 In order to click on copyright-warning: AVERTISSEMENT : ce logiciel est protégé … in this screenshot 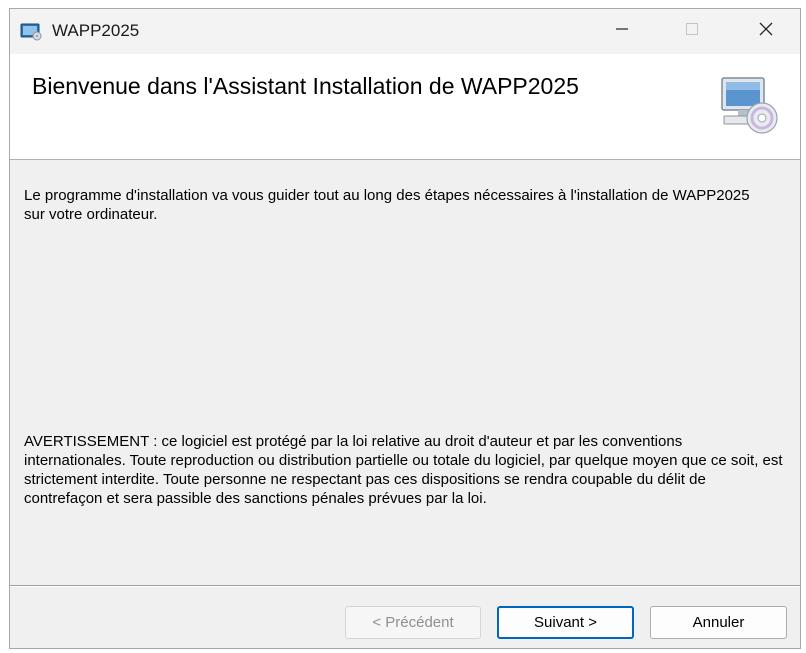, I will do `click(403, 470)`.